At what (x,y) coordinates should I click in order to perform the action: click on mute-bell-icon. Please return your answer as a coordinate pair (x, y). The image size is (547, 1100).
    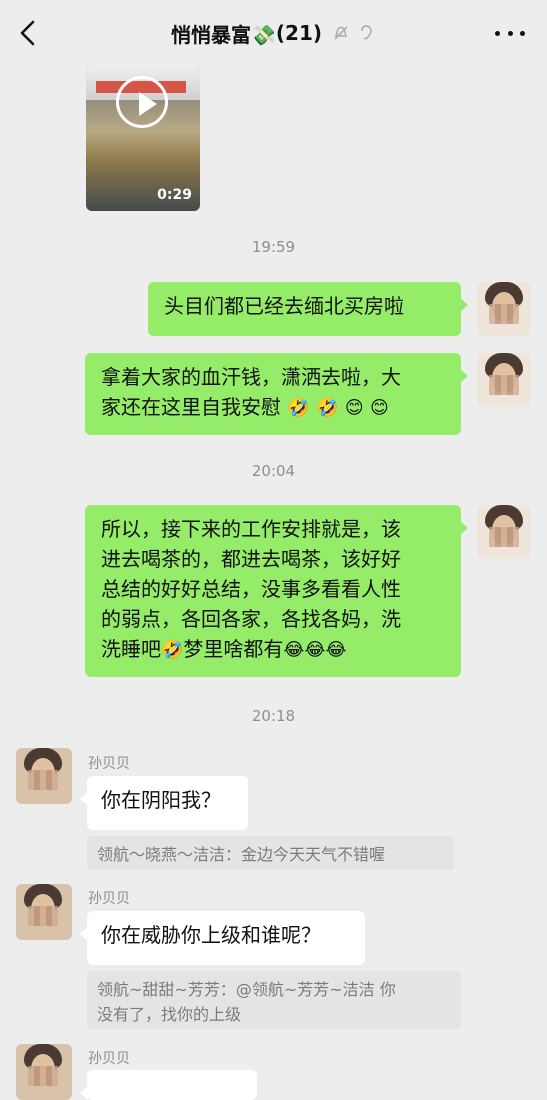
    Looking at the image, I should click on (341, 33).